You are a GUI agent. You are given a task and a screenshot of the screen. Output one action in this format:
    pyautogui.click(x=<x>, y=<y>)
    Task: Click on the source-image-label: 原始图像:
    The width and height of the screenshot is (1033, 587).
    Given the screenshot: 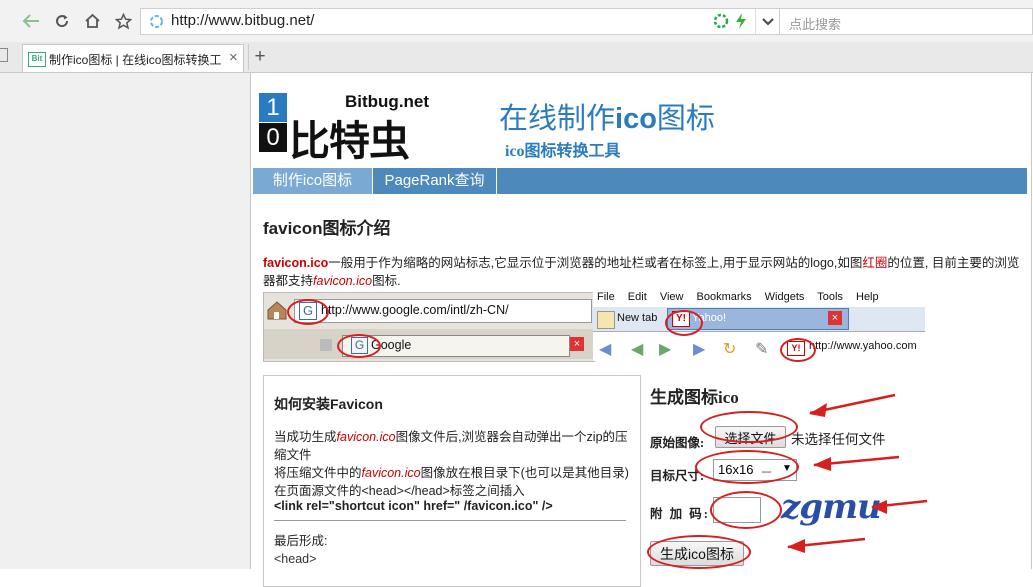 What is the action you would take?
    pyautogui.click(x=677, y=443)
    